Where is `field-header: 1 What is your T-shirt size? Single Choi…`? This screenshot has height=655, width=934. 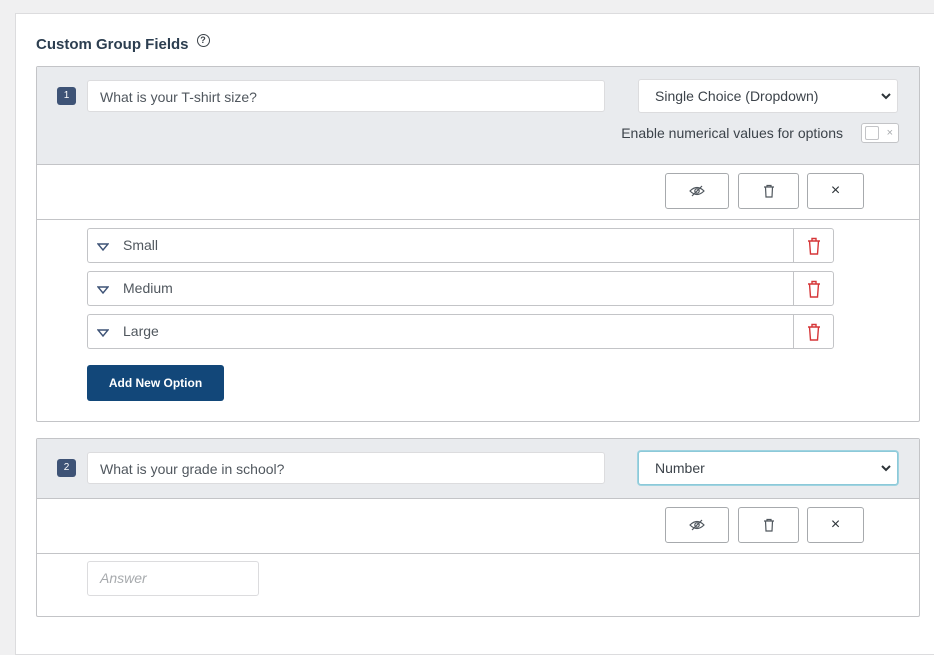
field-header: 1 What is your T-shirt size? Single Choi… is located at coordinates (478, 116).